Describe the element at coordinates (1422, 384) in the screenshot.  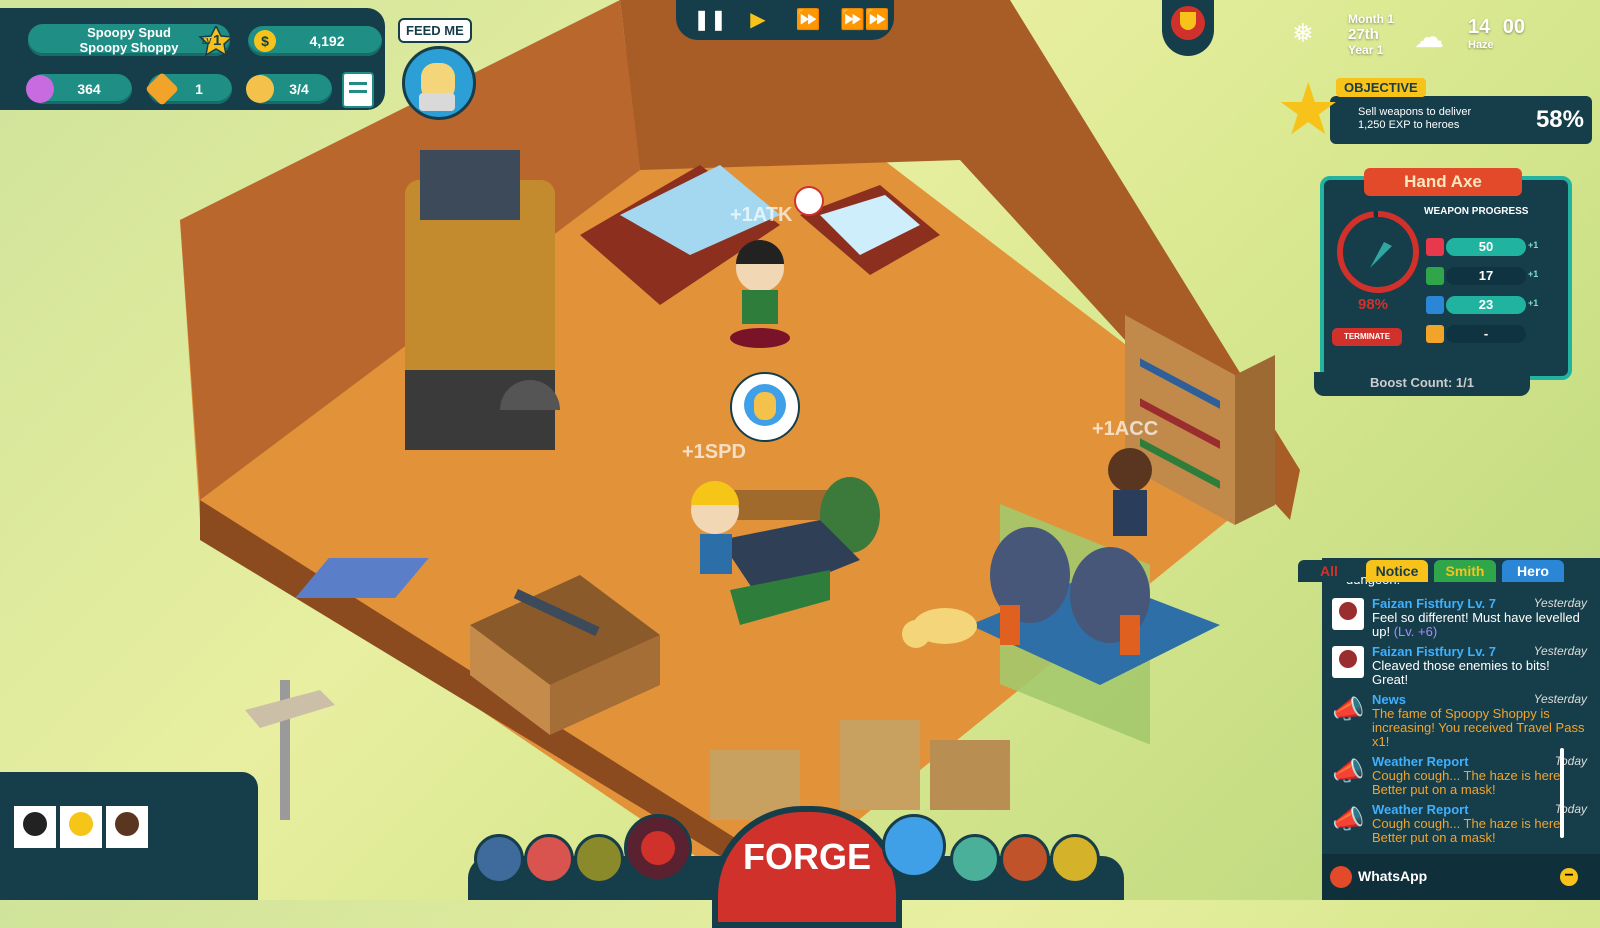
I see `boost-count: Boost Count: 1/1` at that location.